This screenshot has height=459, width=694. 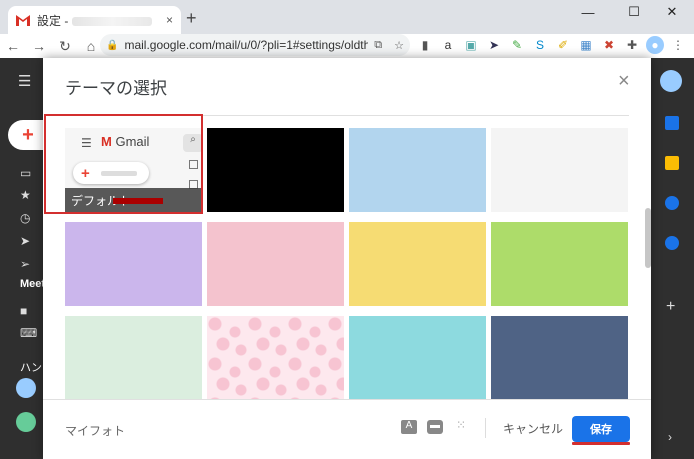 What do you see at coordinates (425, 45) in the screenshot?
I see `extension-book-icon: ▮` at bounding box center [425, 45].